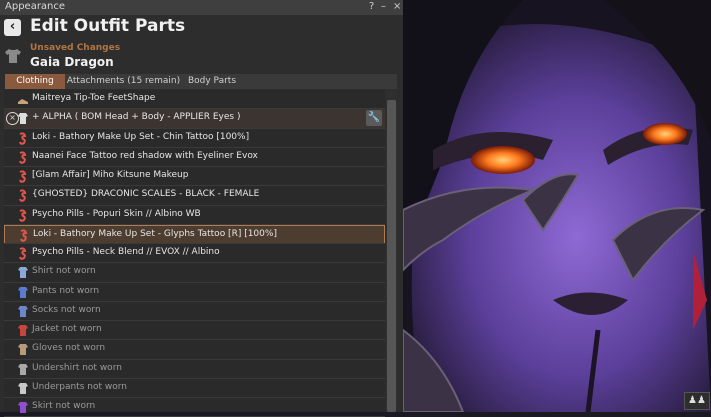  I want to click on underpants-icon, so click(23, 388).